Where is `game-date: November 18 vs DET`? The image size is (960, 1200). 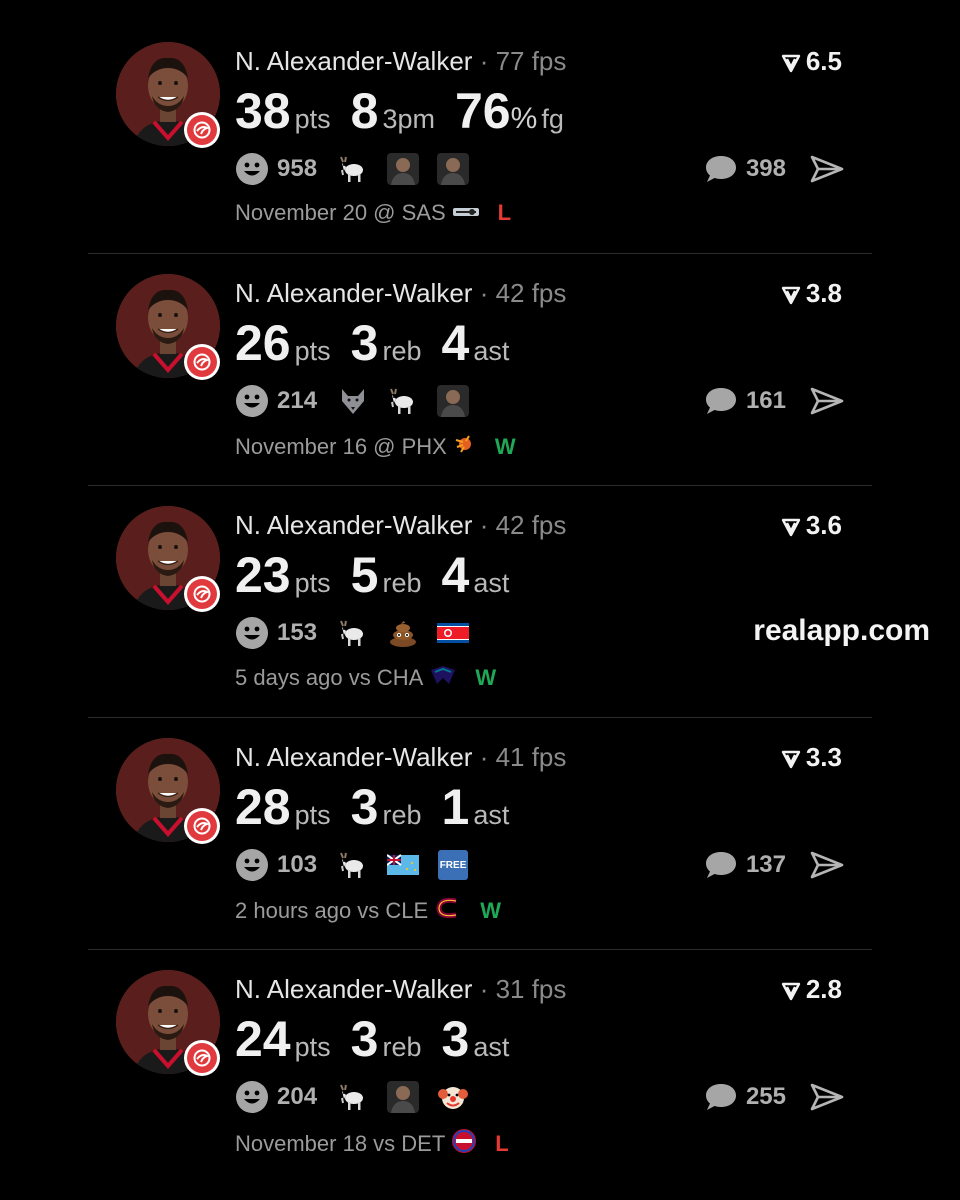
game-date: November 18 vs DET is located at coordinates (340, 1143).